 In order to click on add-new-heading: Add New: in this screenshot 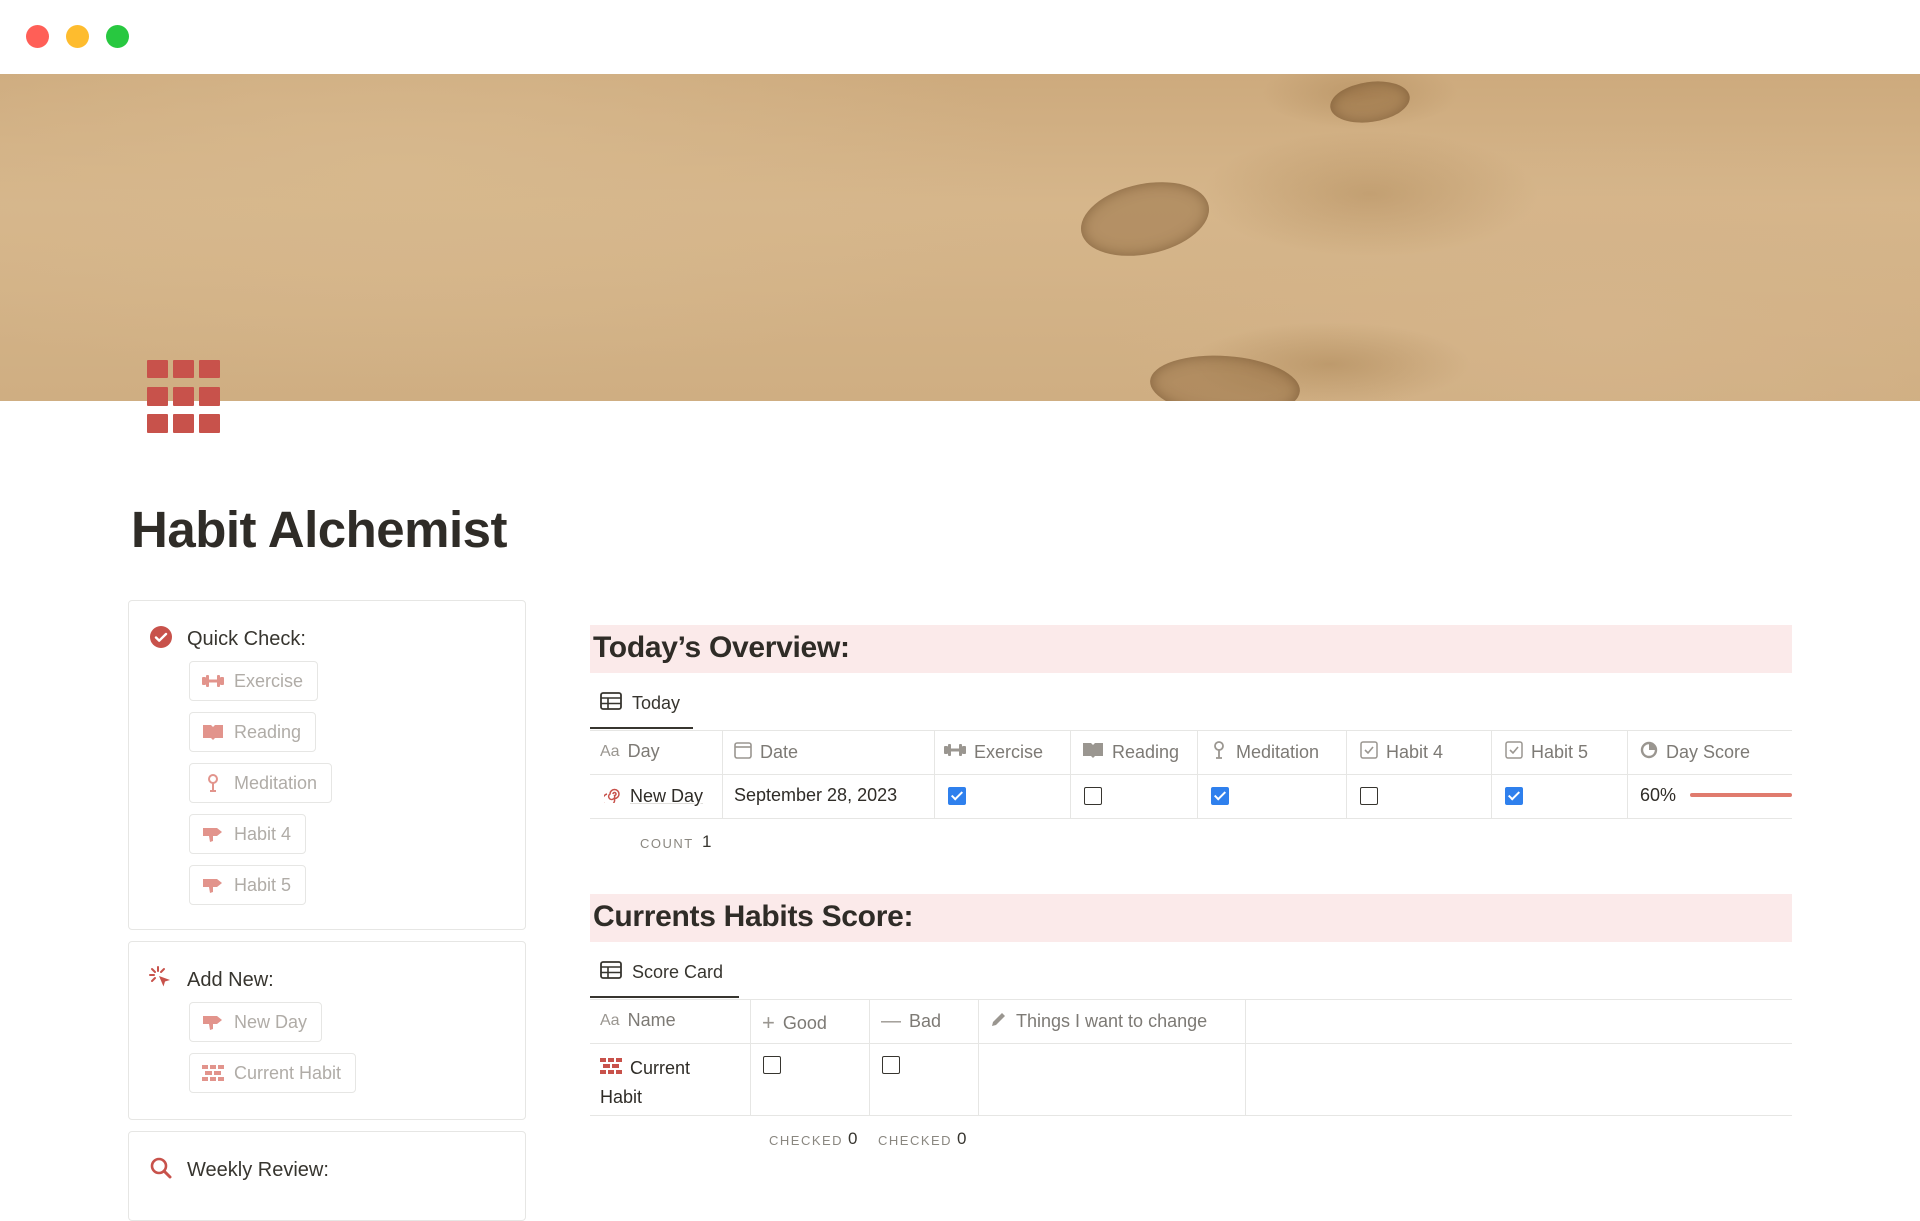, I will do `click(230, 980)`.